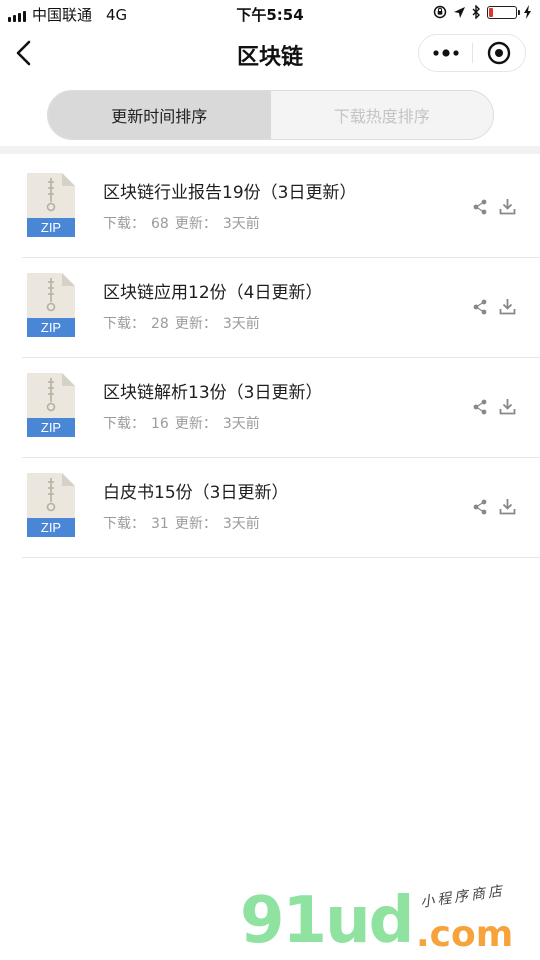  Describe the element at coordinates (270, 150) in the screenshot. I see `section-divider` at that location.